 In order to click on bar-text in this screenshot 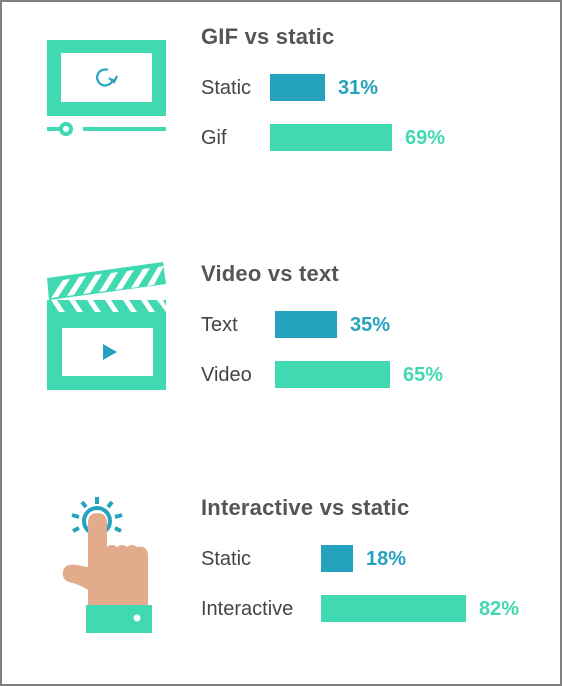, I will do `click(306, 324)`.